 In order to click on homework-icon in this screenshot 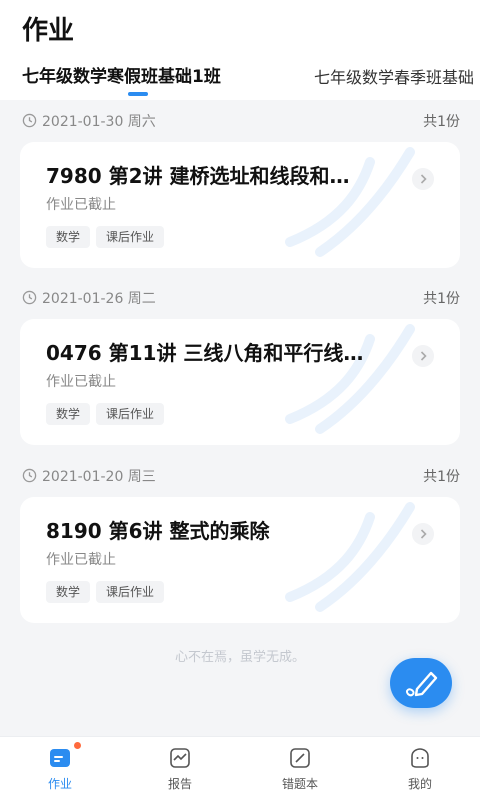, I will do `click(60, 758)`.